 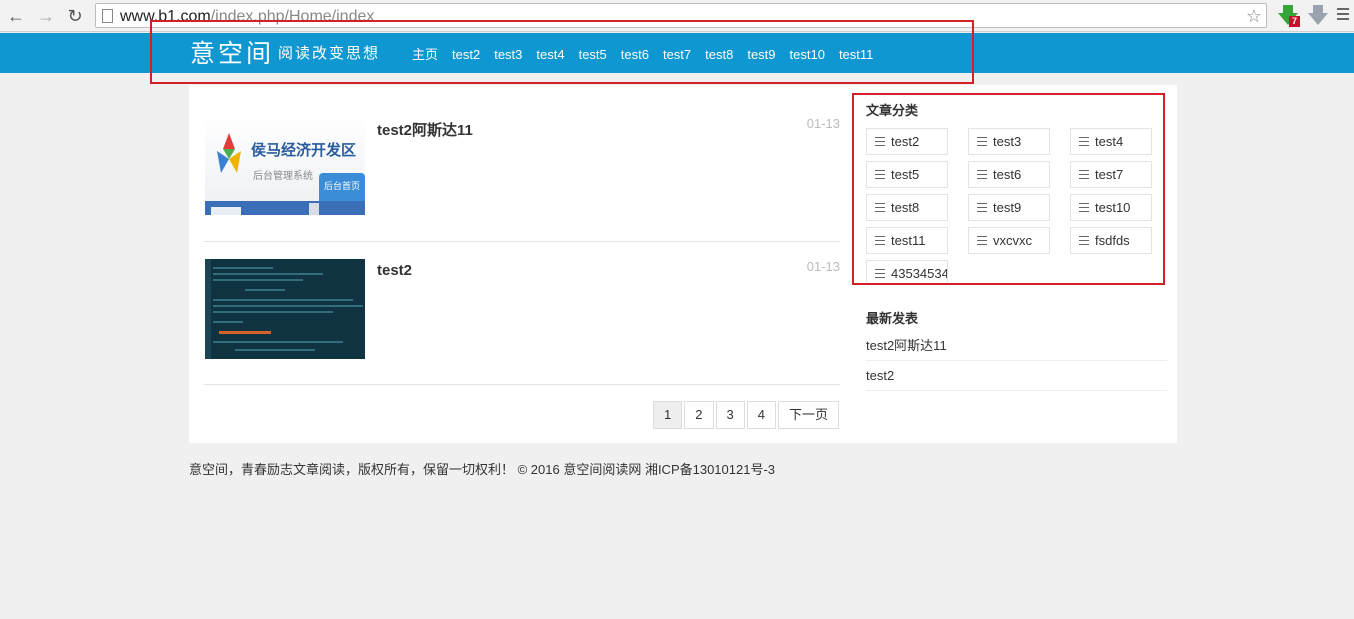 What do you see at coordinates (522, 384) in the screenshot?
I see `divider` at bounding box center [522, 384].